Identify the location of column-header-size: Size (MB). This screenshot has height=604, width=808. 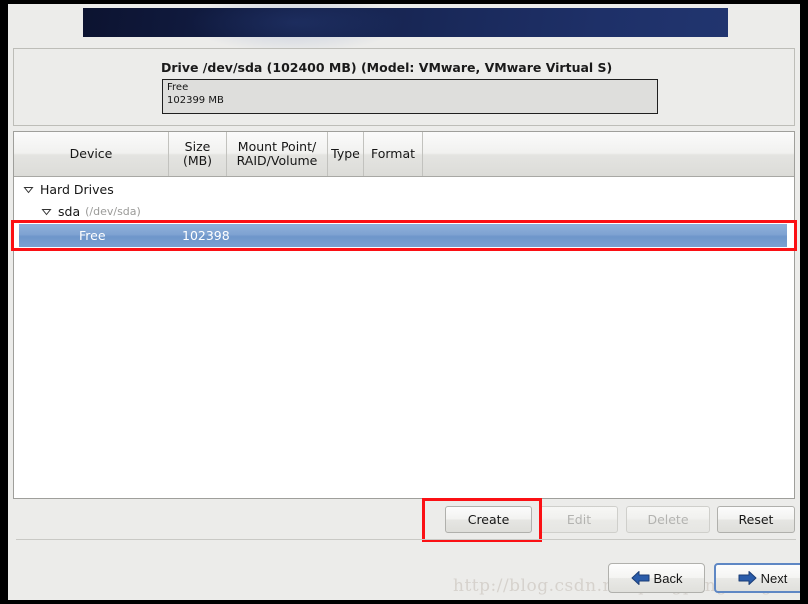
(198, 154).